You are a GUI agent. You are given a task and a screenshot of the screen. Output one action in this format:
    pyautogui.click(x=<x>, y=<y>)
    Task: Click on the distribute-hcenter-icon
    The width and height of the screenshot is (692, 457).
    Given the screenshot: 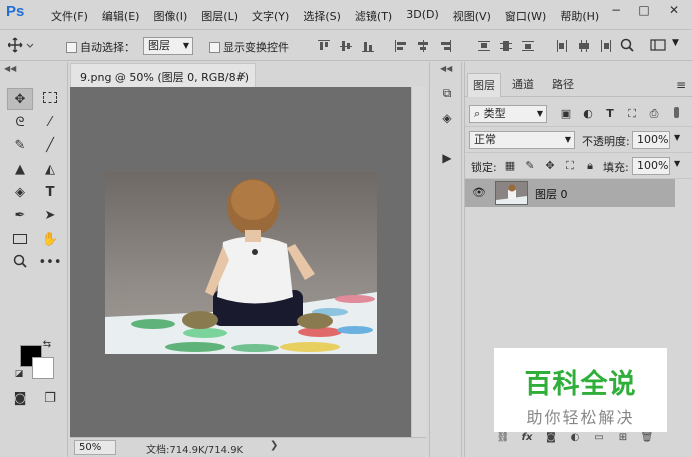 What is the action you would take?
    pyautogui.click(x=584, y=46)
    